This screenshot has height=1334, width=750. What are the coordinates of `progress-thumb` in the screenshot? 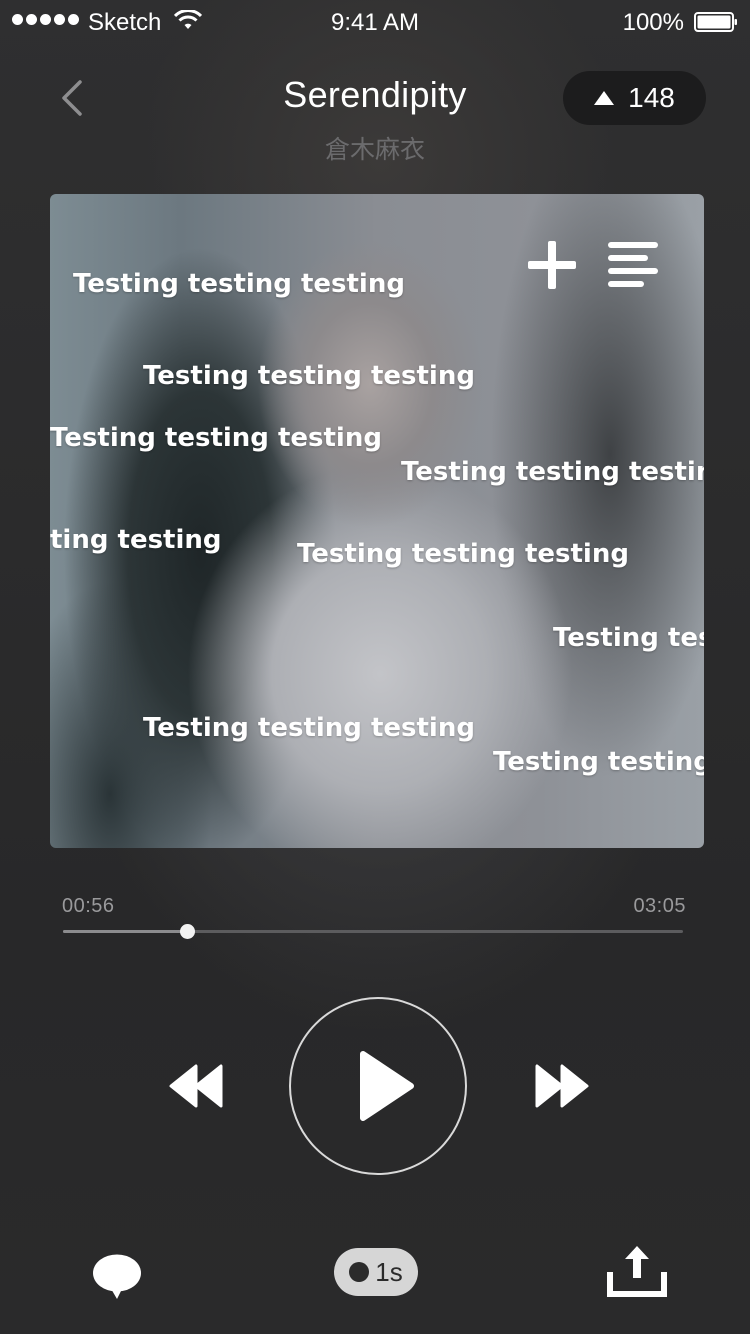 It's located at (187, 931).